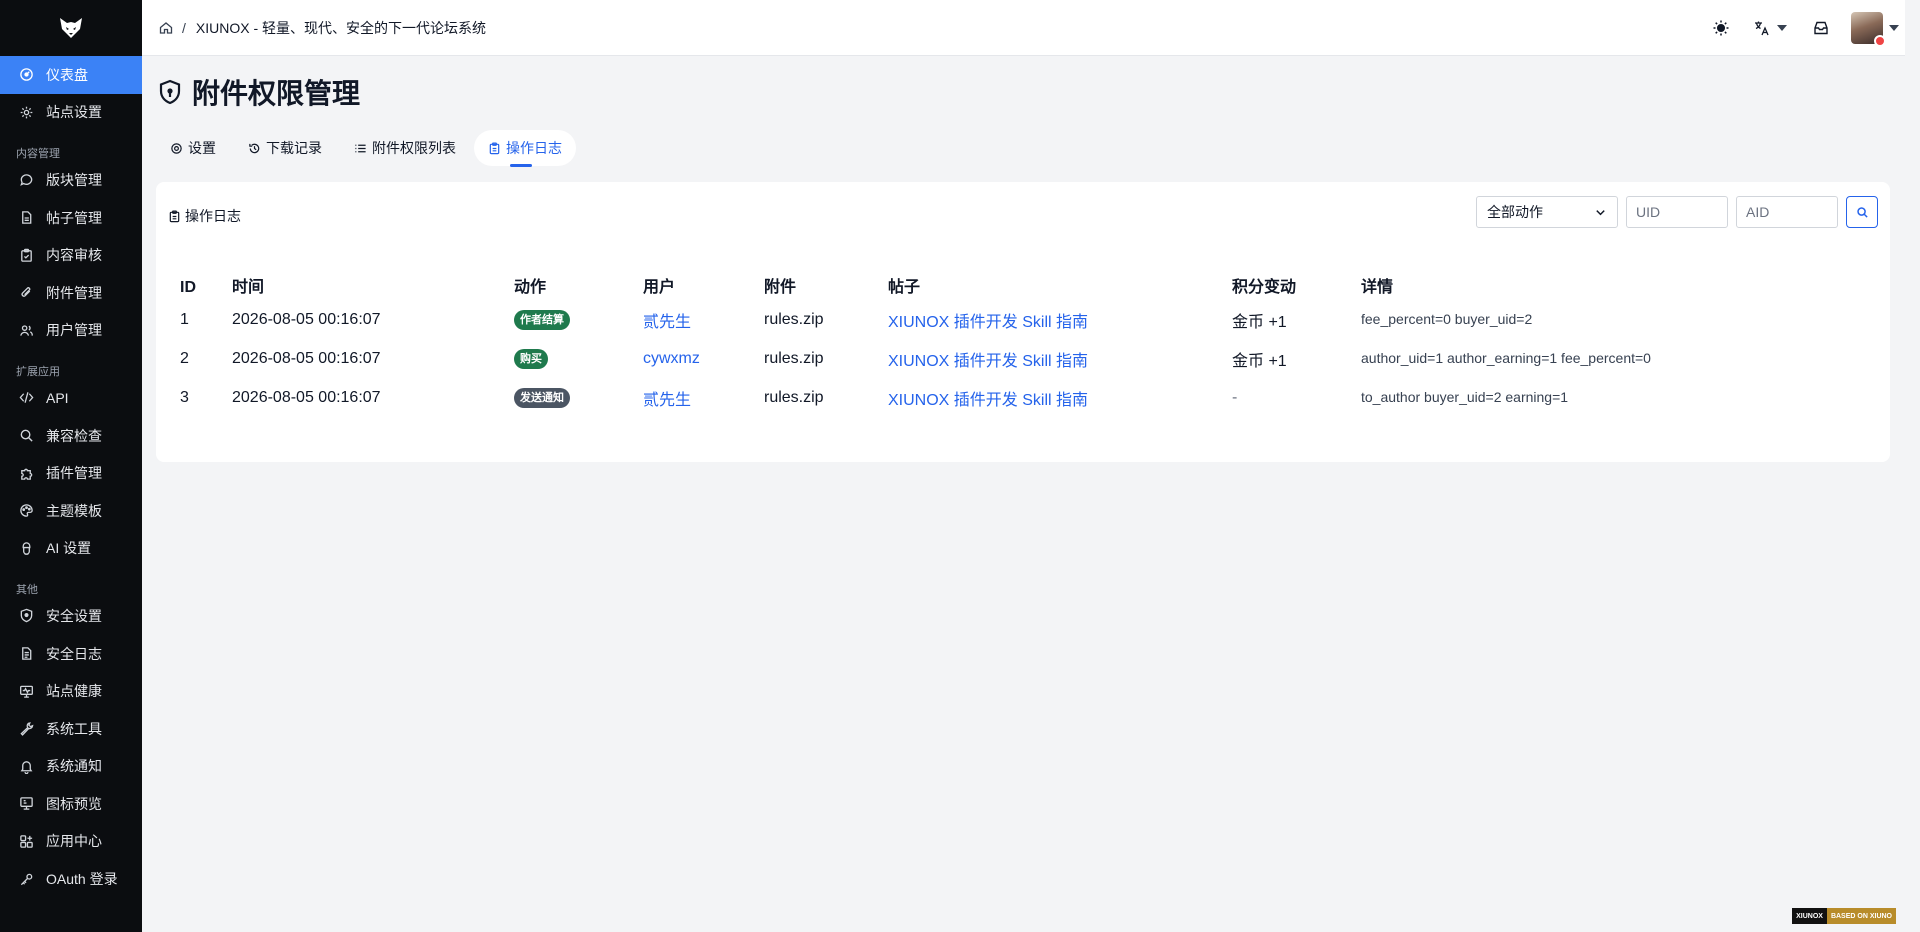  I want to click on chevron-down-icon, so click(1782, 27).